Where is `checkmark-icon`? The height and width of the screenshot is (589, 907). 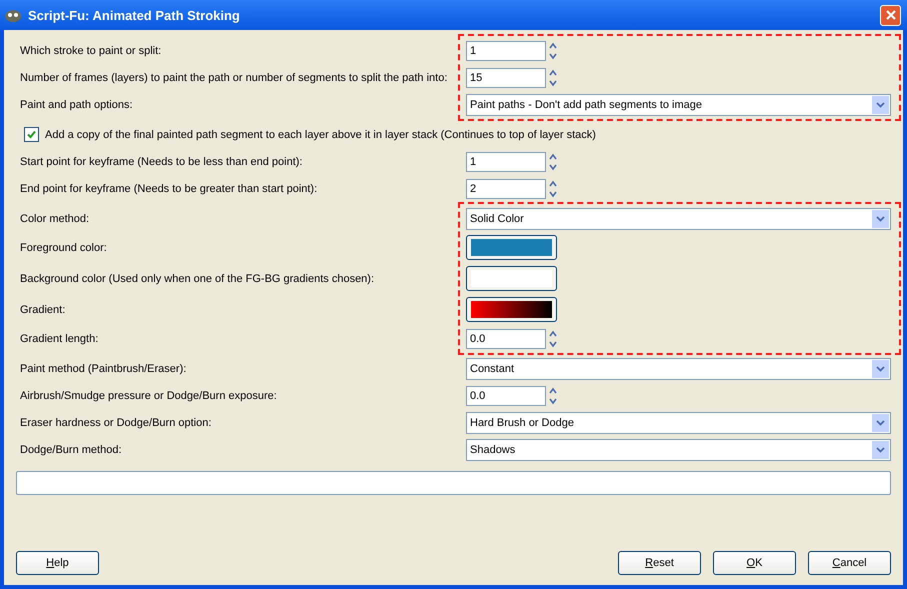 checkmark-icon is located at coordinates (31, 134).